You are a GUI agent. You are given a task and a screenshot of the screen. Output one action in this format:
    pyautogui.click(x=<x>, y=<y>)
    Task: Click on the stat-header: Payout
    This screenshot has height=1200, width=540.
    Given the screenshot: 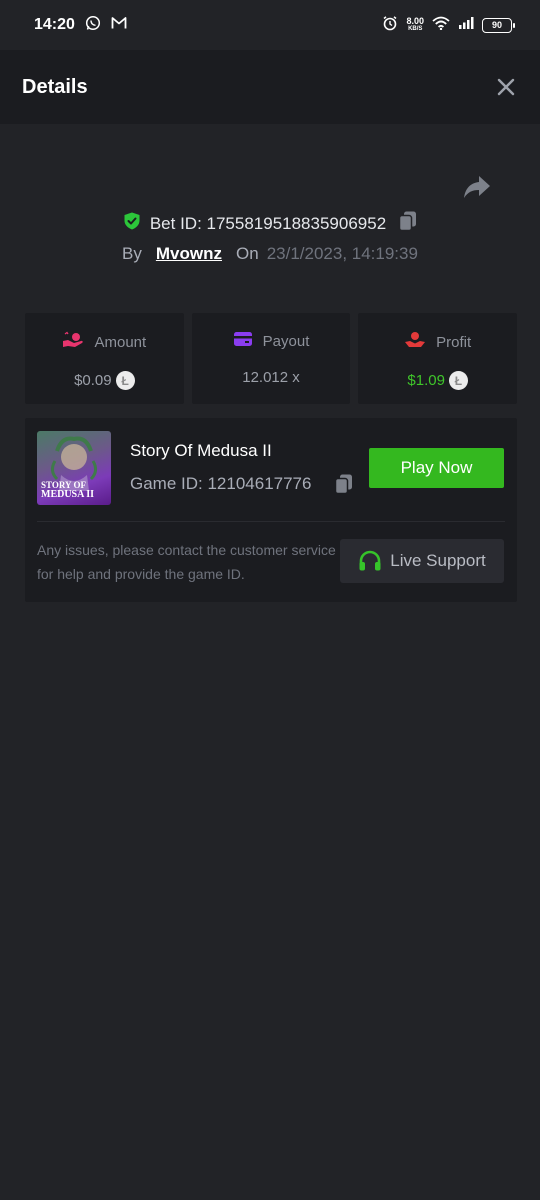 What is the action you would take?
    pyautogui.click(x=271, y=341)
    